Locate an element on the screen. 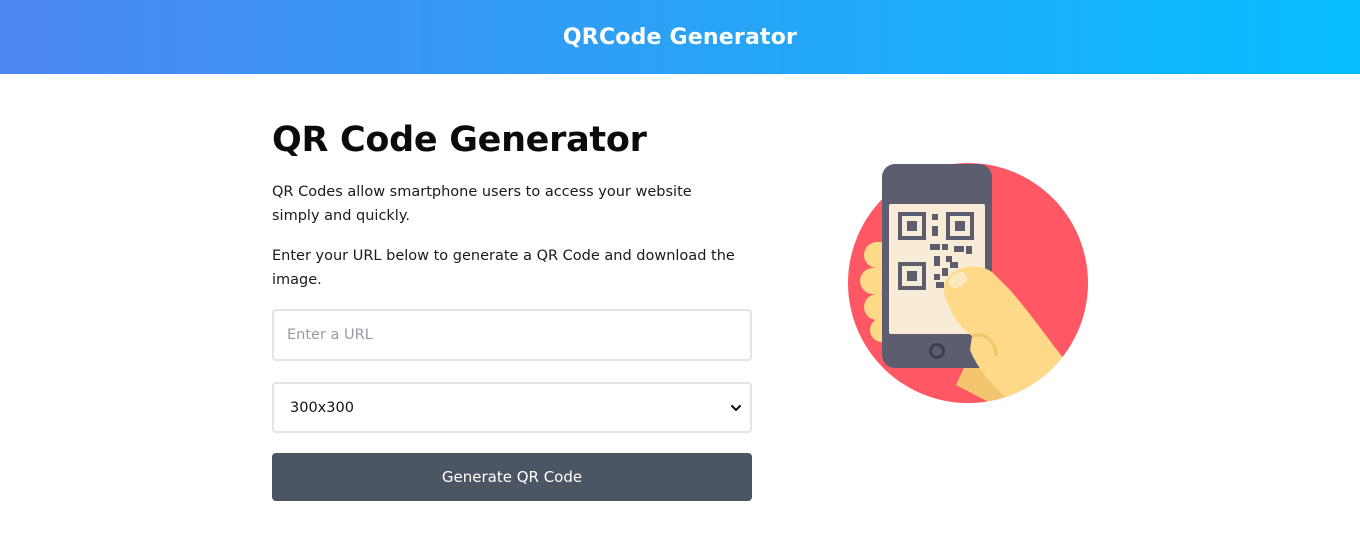 The image size is (1360, 536). page-title: QR Code Generator is located at coordinates (459, 140).